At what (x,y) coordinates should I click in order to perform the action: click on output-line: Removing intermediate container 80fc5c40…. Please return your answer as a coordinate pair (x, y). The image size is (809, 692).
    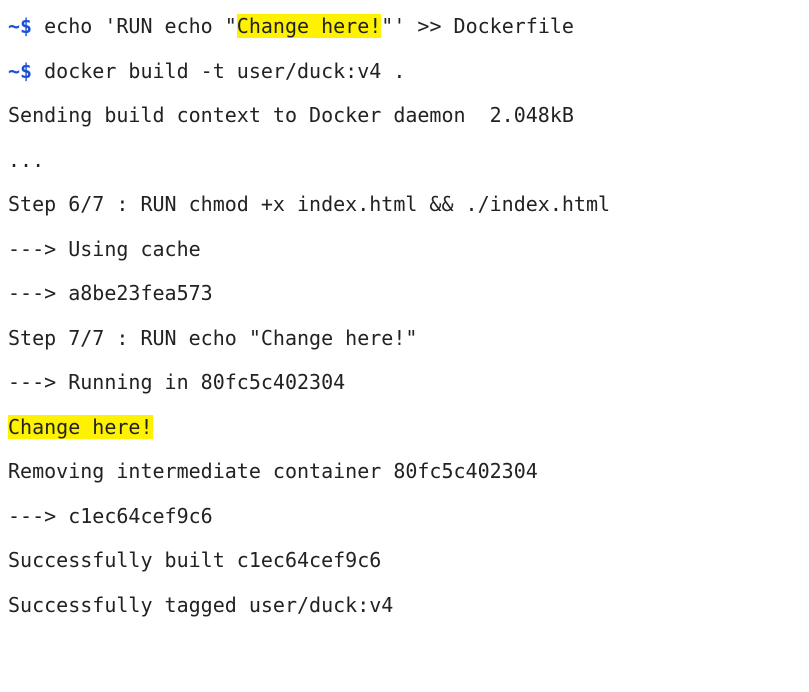
    Looking at the image, I should click on (273, 471).